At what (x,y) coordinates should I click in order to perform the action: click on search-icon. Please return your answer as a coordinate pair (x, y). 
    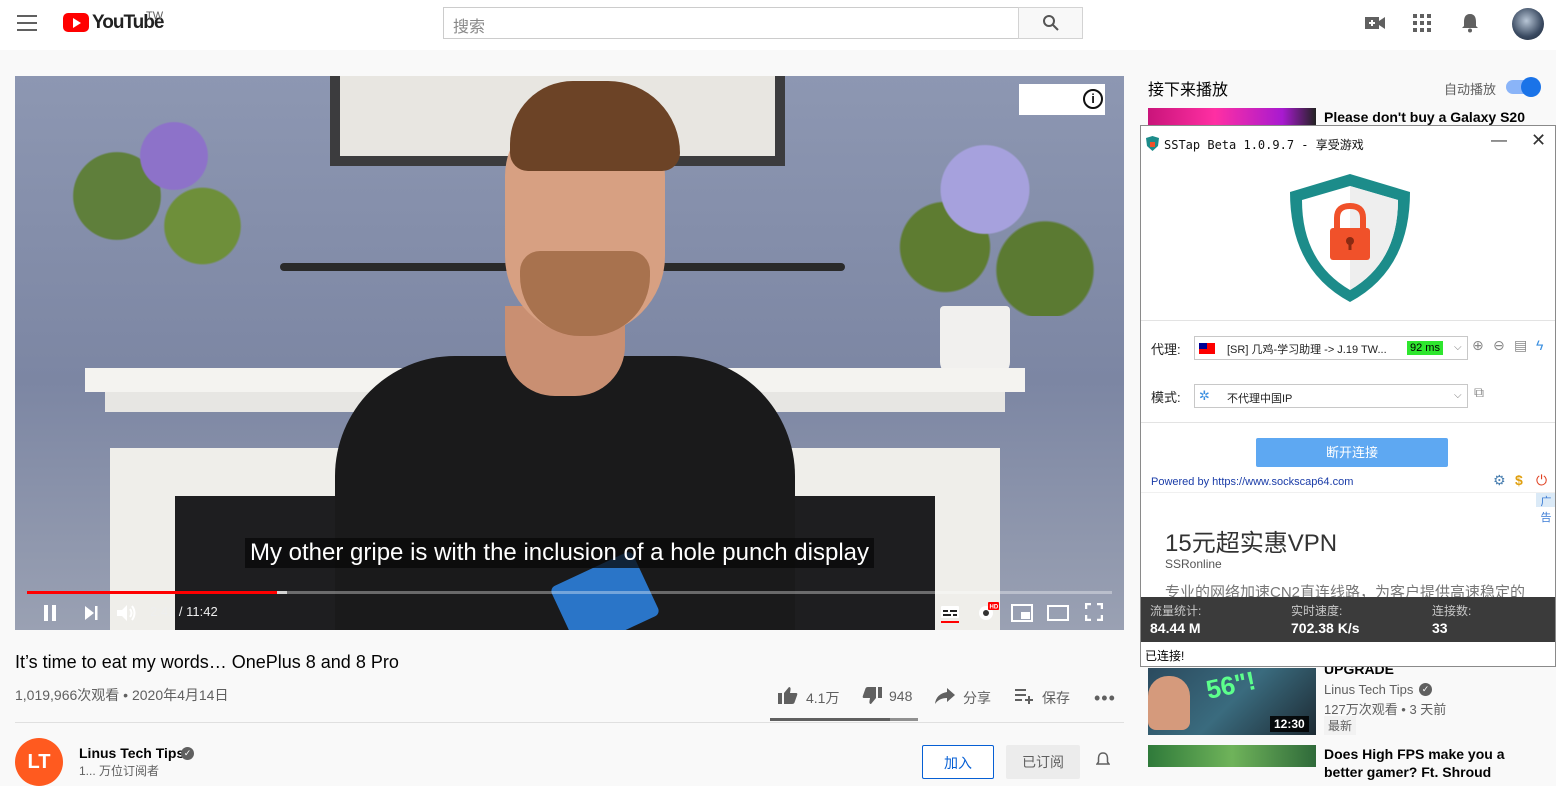
    Looking at the image, I should click on (1051, 23).